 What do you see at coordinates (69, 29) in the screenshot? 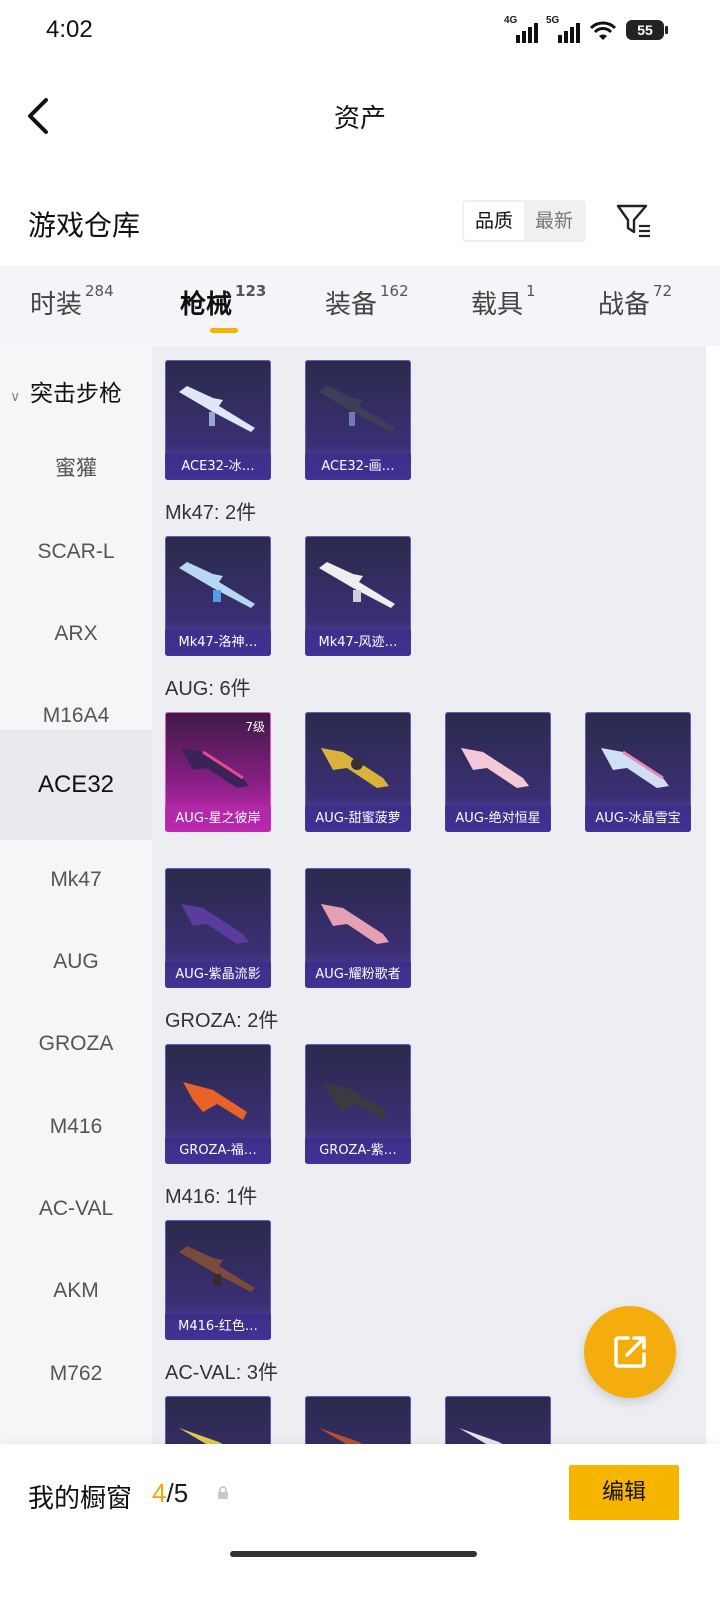
I see `status-time: 4:02` at bounding box center [69, 29].